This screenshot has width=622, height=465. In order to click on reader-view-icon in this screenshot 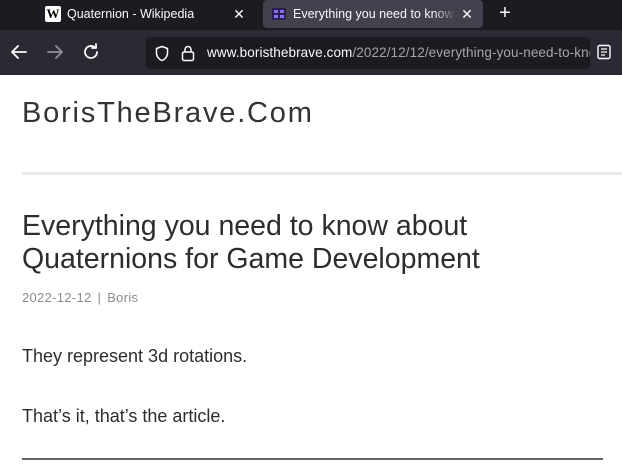, I will do `click(604, 54)`.